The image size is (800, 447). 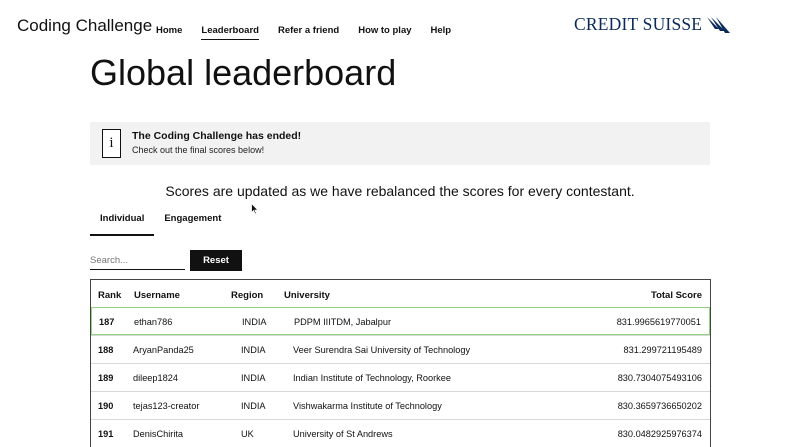 I want to click on info-icon: i, so click(x=111, y=143).